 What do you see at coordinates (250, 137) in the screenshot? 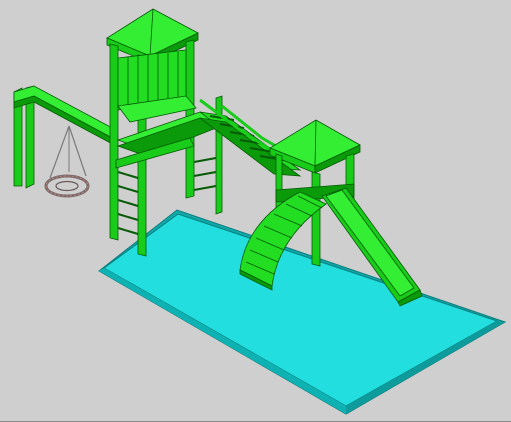
I see `rope-bridge` at bounding box center [250, 137].